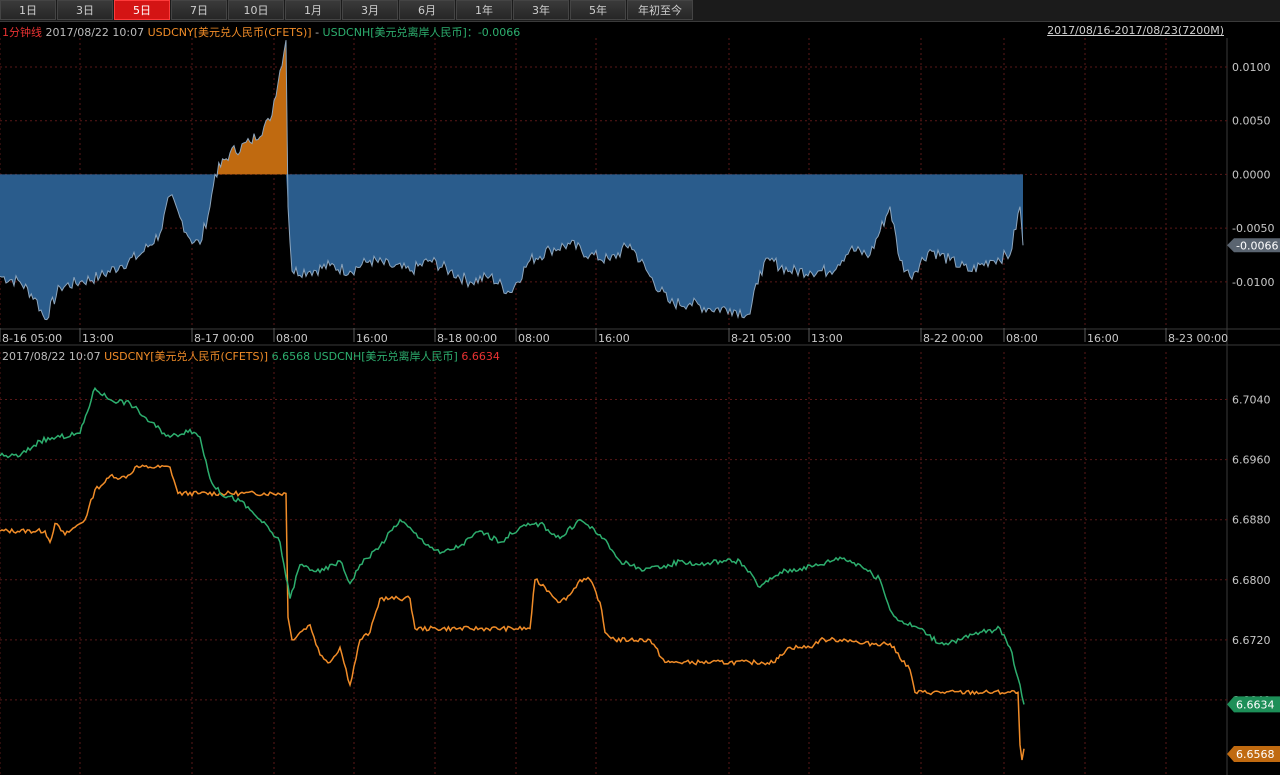  Describe the element at coordinates (1251, 520) in the screenshot. I see `bottom-y-tick-label-2: 6.6880` at that location.